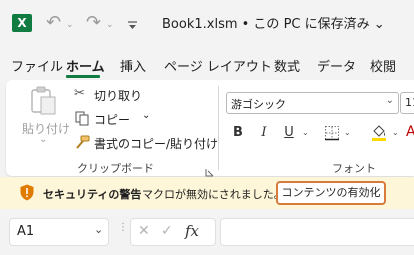  Describe the element at coordinates (98, 229) in the screenshot. I see `name-box-dropdown-icon: ⌄` at that location.